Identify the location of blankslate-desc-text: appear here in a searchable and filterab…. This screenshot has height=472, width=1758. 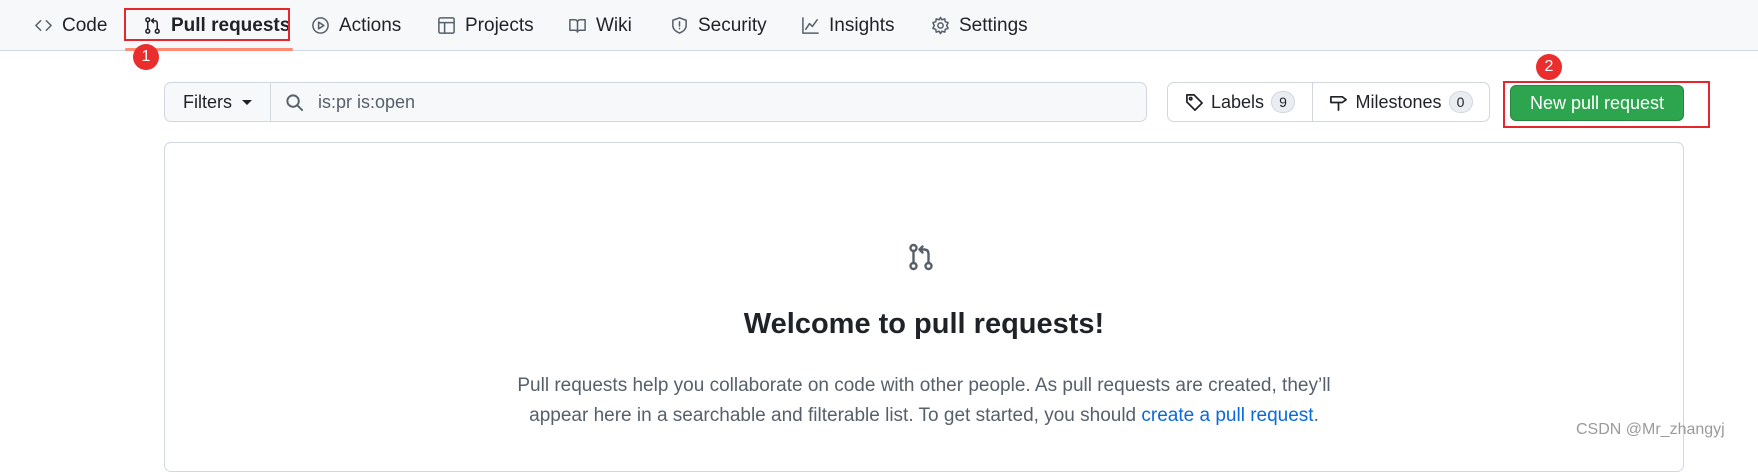
(835, 415).